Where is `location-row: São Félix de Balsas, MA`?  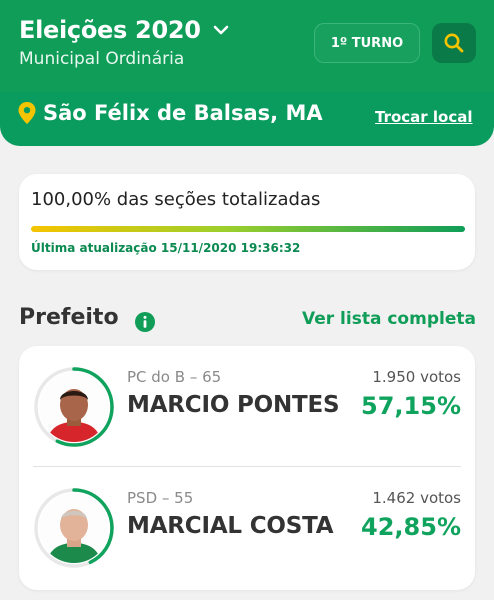
location-row: São Félix de Balsas, MA is located at coordinates (170, 113).